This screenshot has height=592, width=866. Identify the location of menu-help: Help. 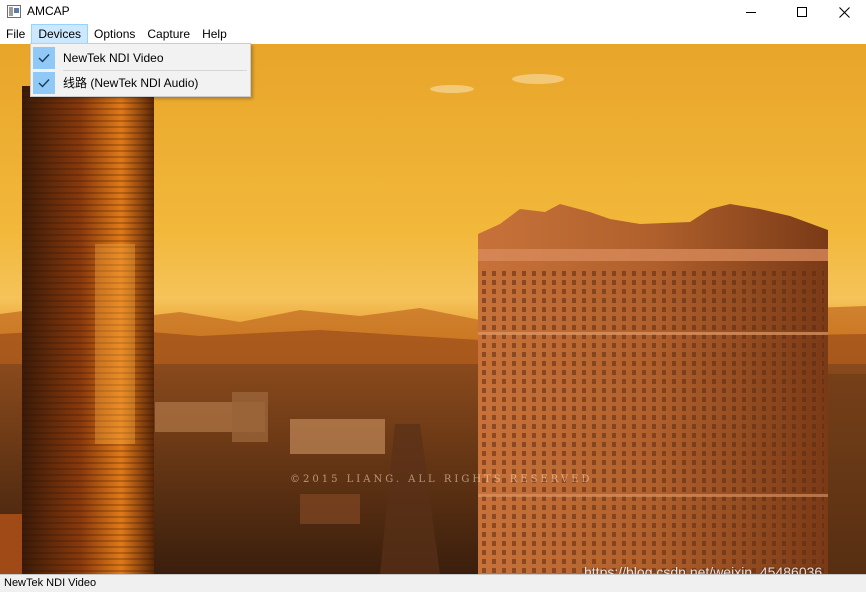
(214, 34).